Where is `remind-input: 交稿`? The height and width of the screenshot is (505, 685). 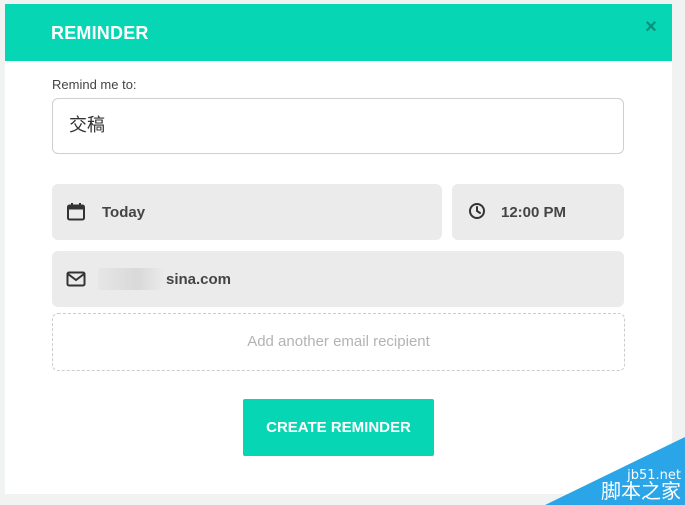
remind-input: 交稿 is located at coordinates (338, 126).